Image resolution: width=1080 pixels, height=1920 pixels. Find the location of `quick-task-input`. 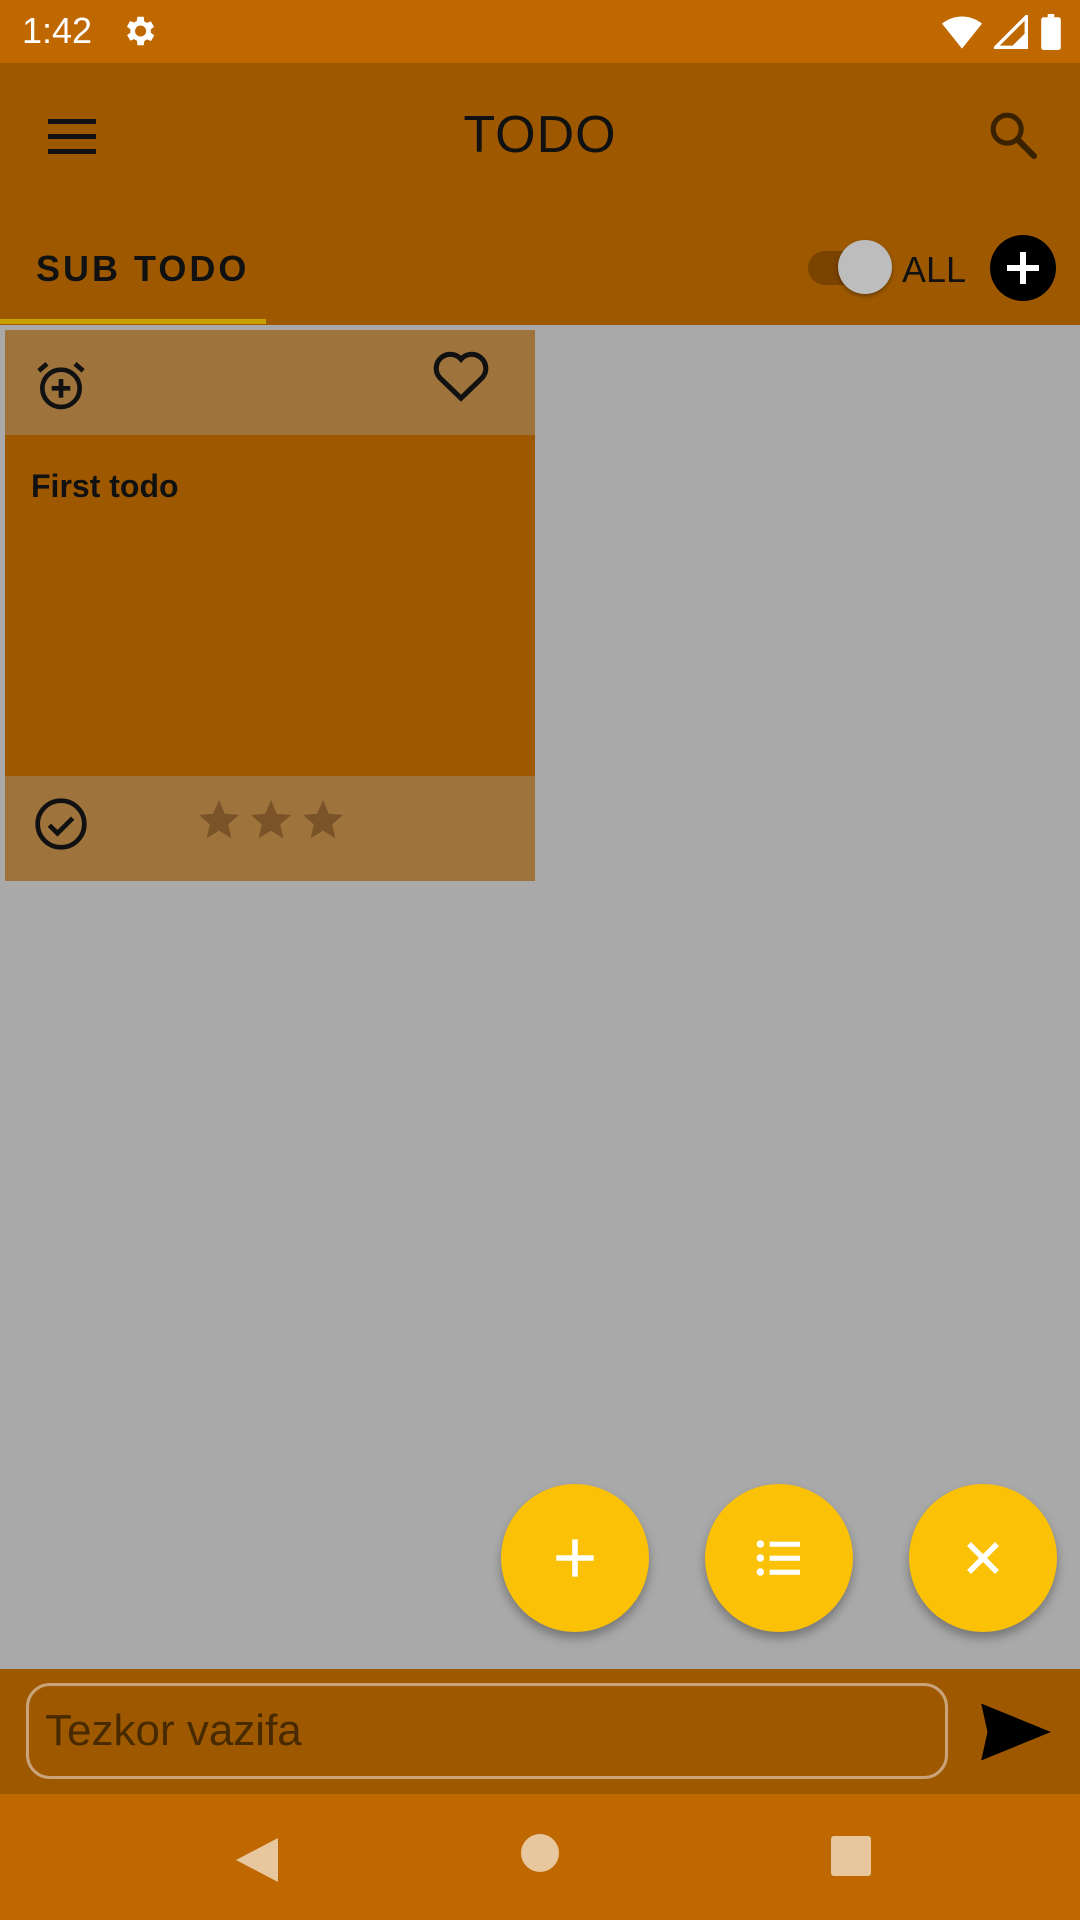

quick-task-input is located at coordinates (487, 1731).